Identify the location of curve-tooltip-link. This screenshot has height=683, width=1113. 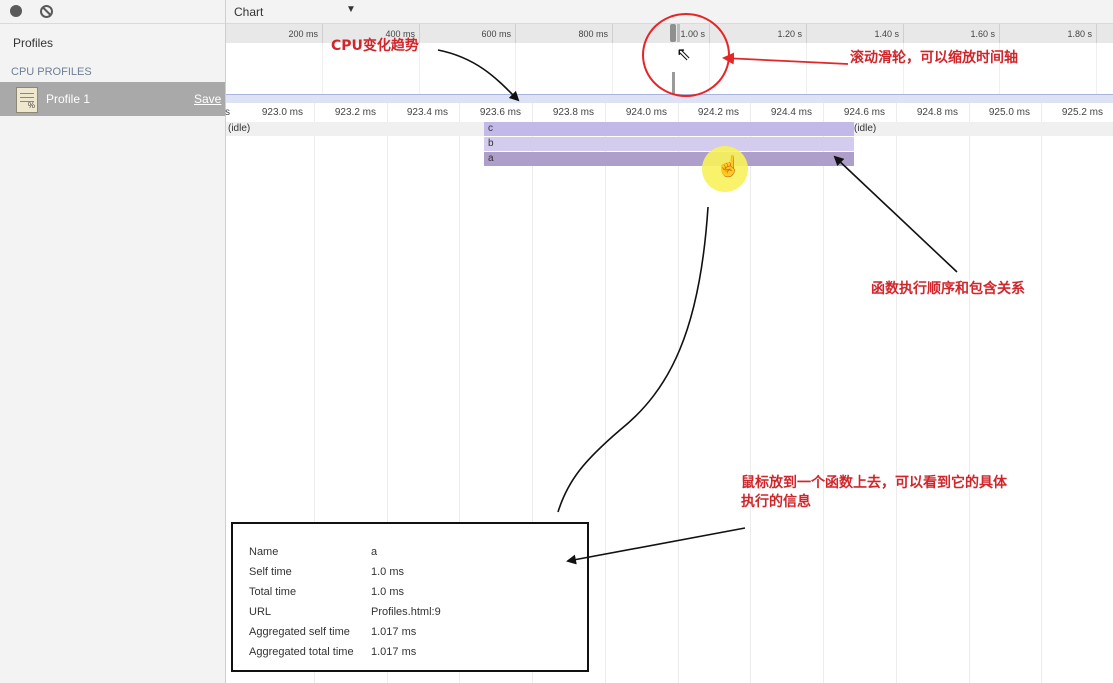
(633, 359).